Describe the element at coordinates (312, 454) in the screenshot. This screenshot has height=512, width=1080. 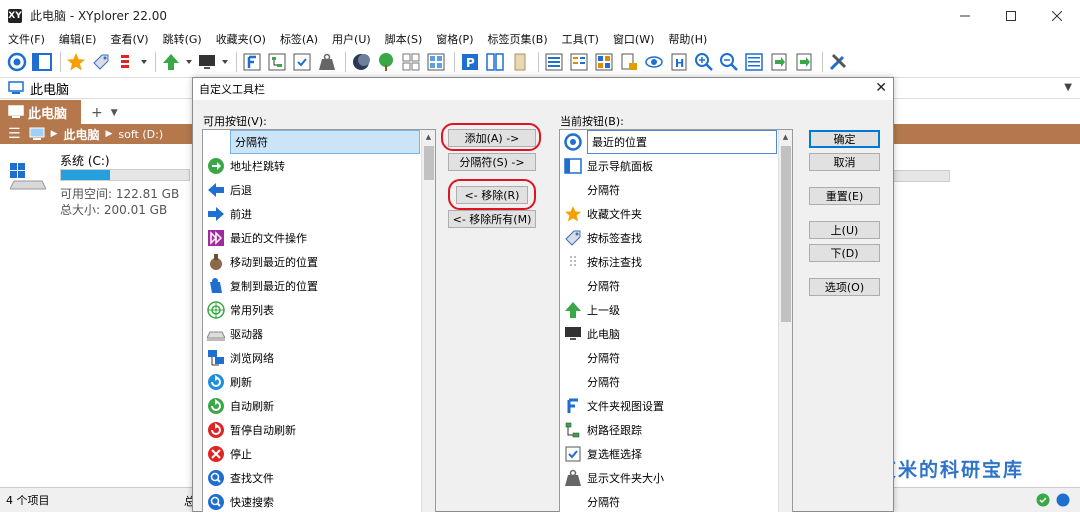
I see `available-list-item: 停止` at that location.